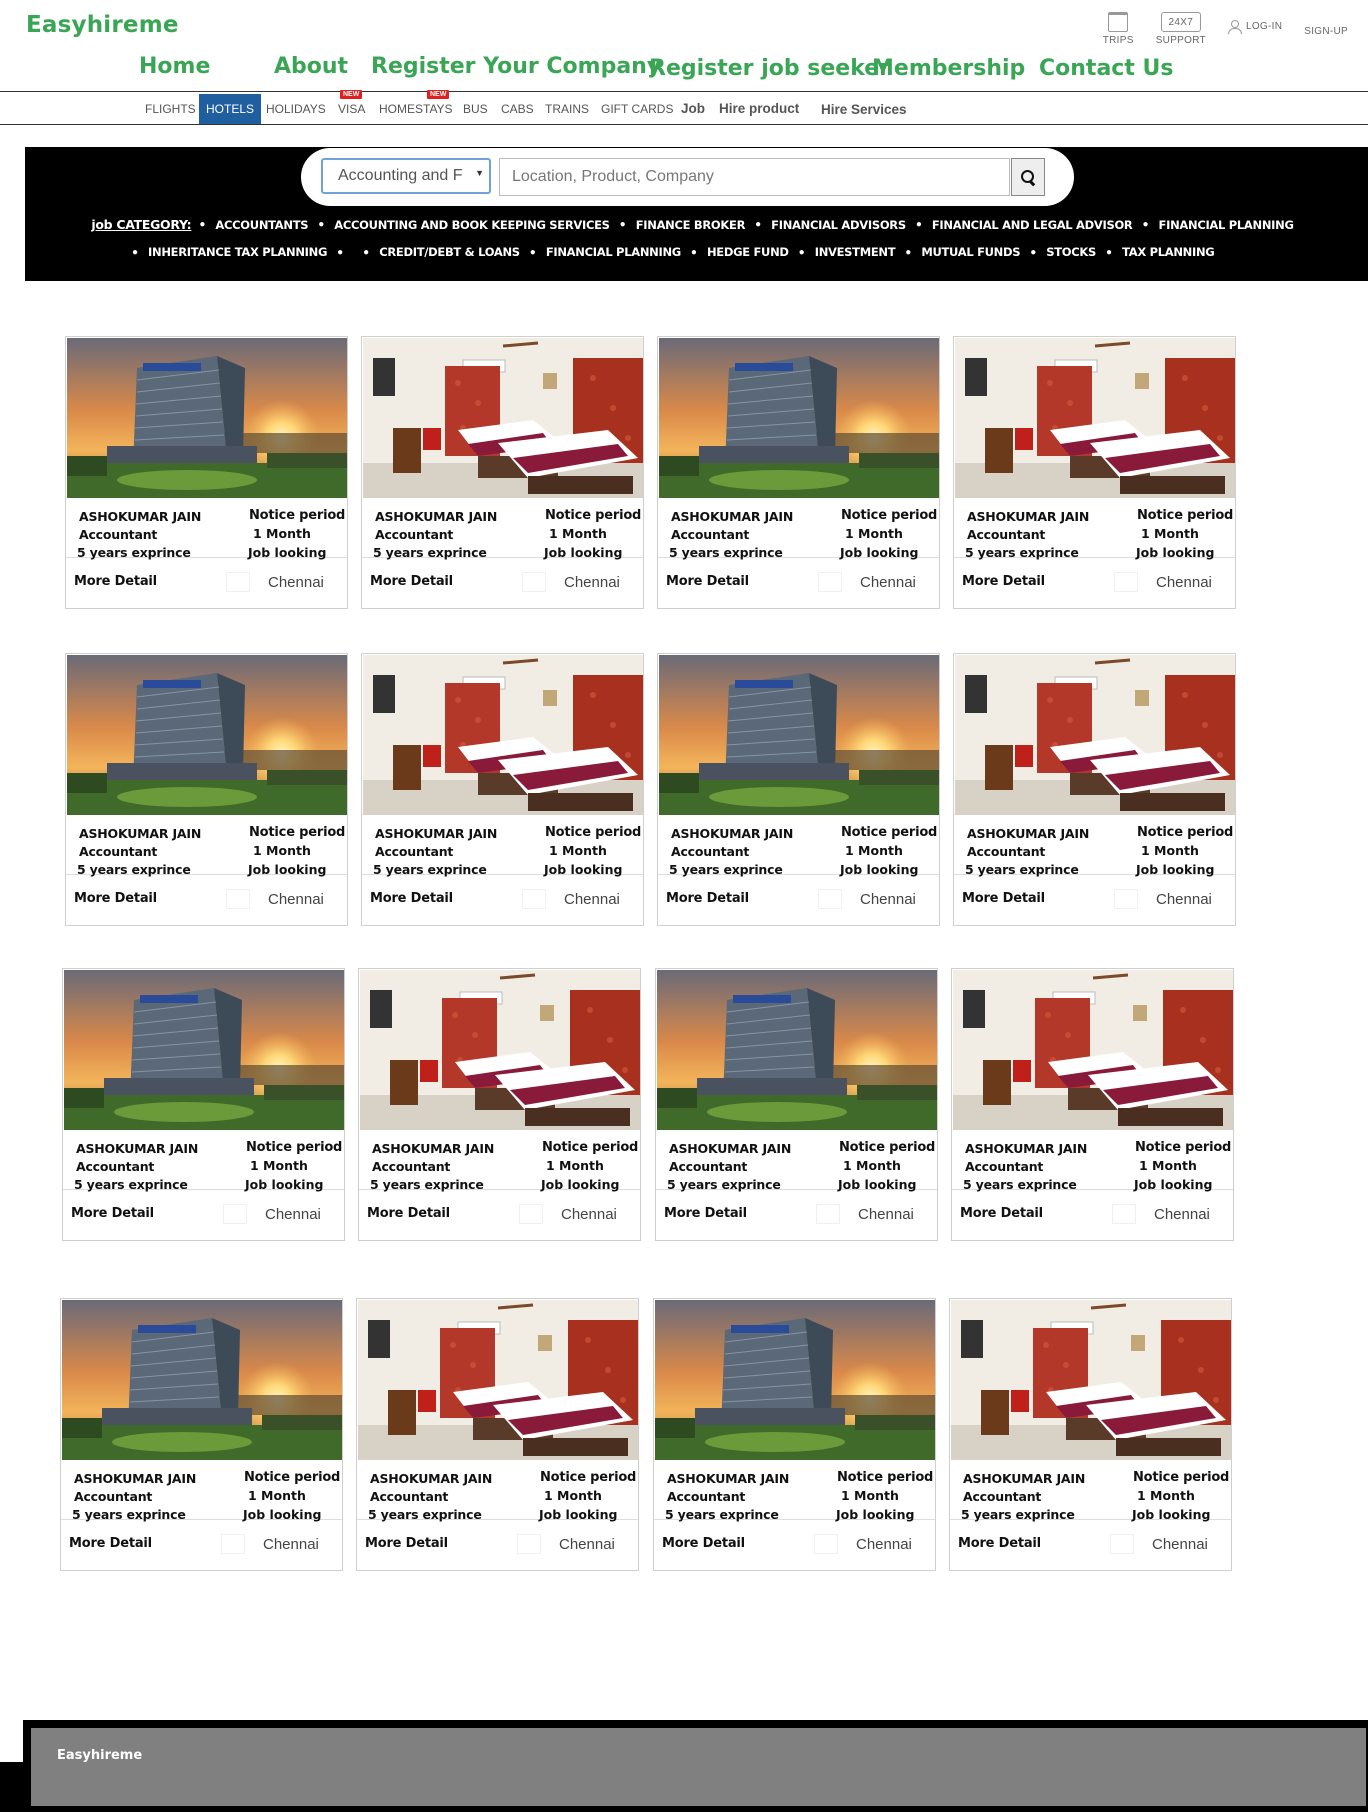  I want to click on category-link: TAX PLANNING, so click(1168, 252).